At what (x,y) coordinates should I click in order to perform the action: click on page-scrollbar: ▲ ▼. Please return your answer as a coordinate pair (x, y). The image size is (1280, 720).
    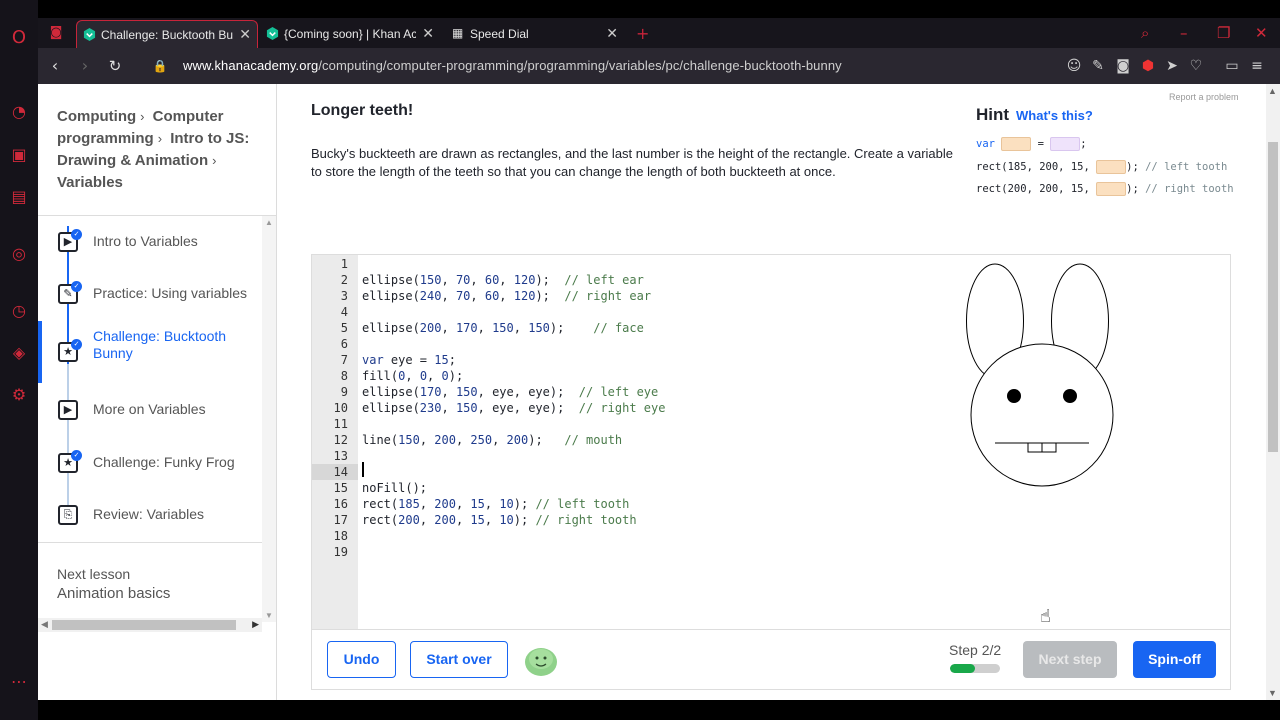
    Looking at the image, I should click on (1273, 392).